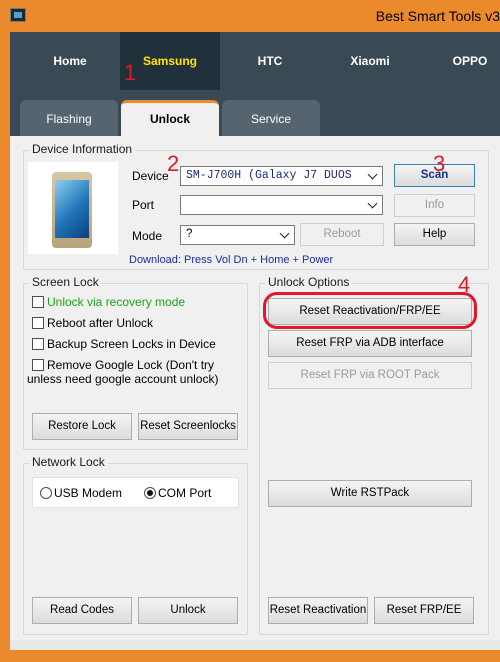 This screenshot has width=500, height=662. I want to click on tab-xiaomi: Xiaomi, so click(370, 61).